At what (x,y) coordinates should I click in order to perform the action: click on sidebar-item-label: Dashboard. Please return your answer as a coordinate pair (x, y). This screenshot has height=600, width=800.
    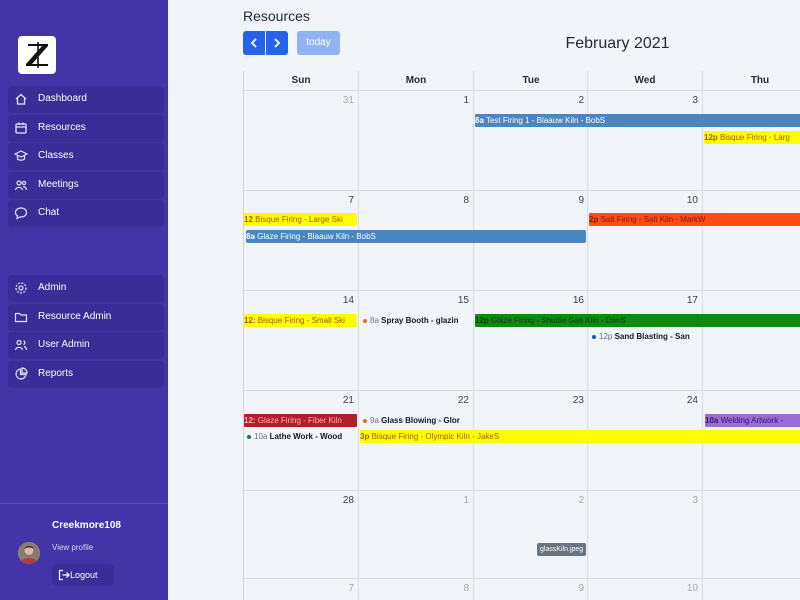
    Looking at the image, I should click on (62, 98).